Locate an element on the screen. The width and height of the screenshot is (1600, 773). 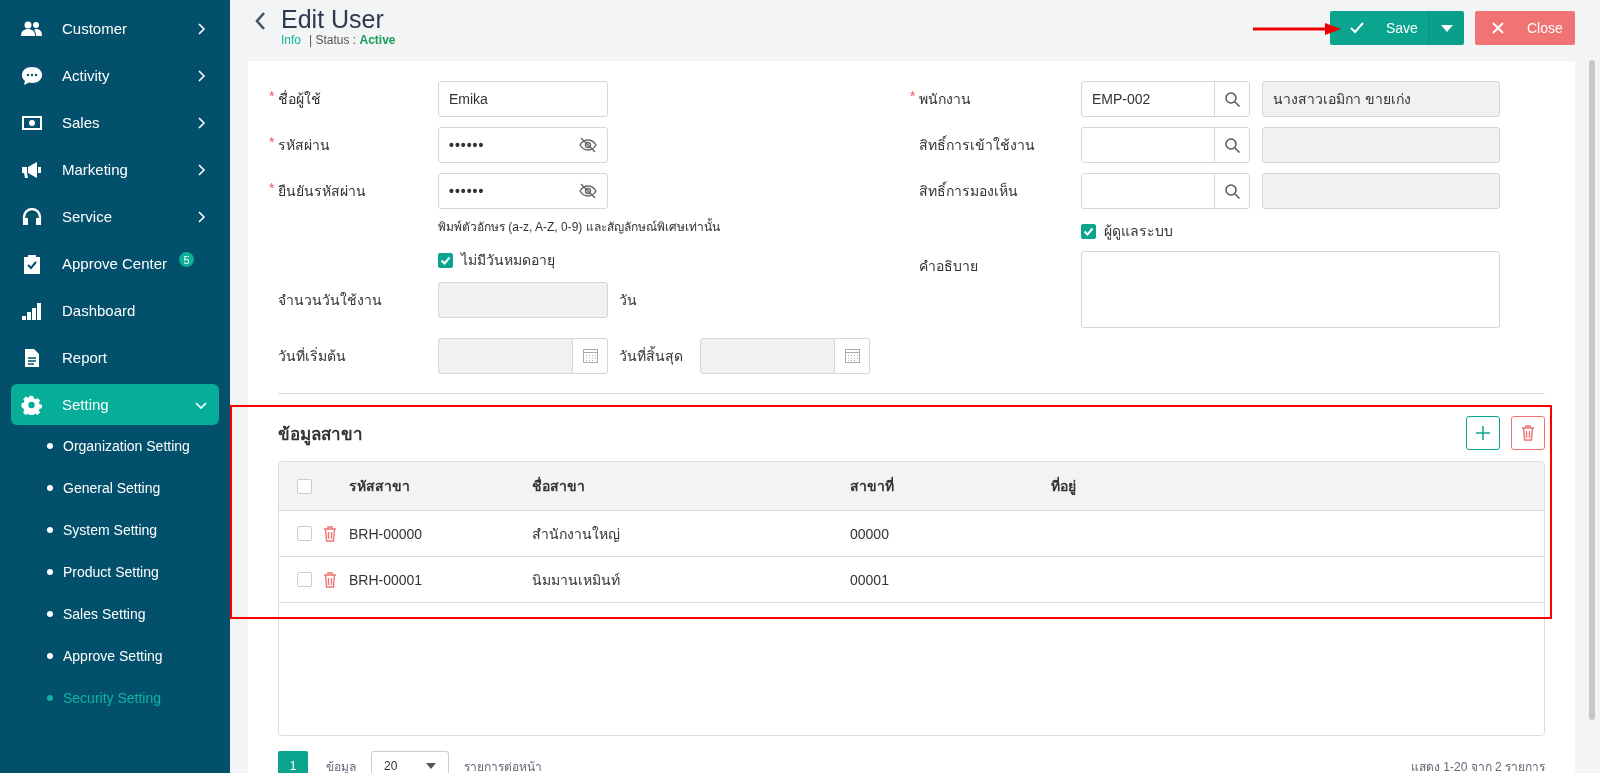
input-field is located at coordinates (523, 300).